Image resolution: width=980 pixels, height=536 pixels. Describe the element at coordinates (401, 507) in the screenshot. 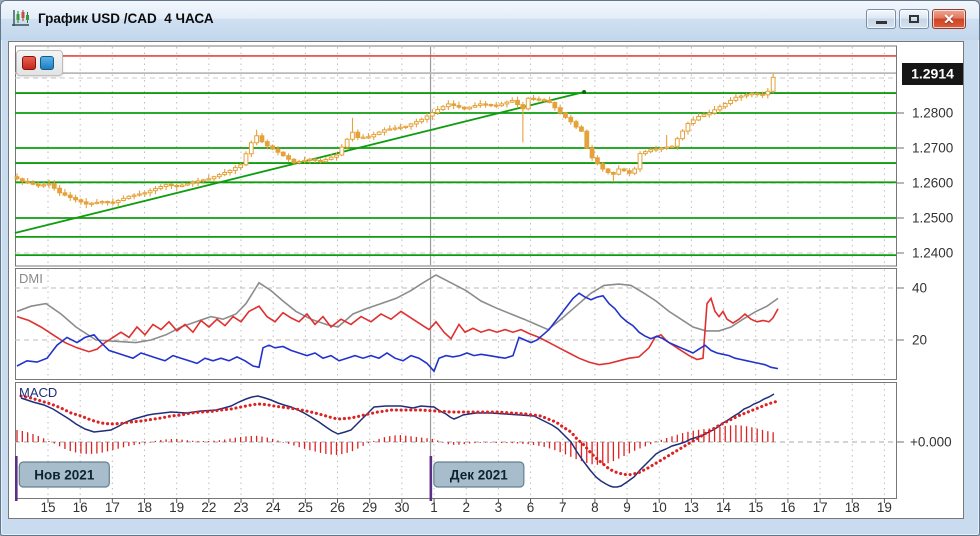

I see `svg-text: 30` at that location.